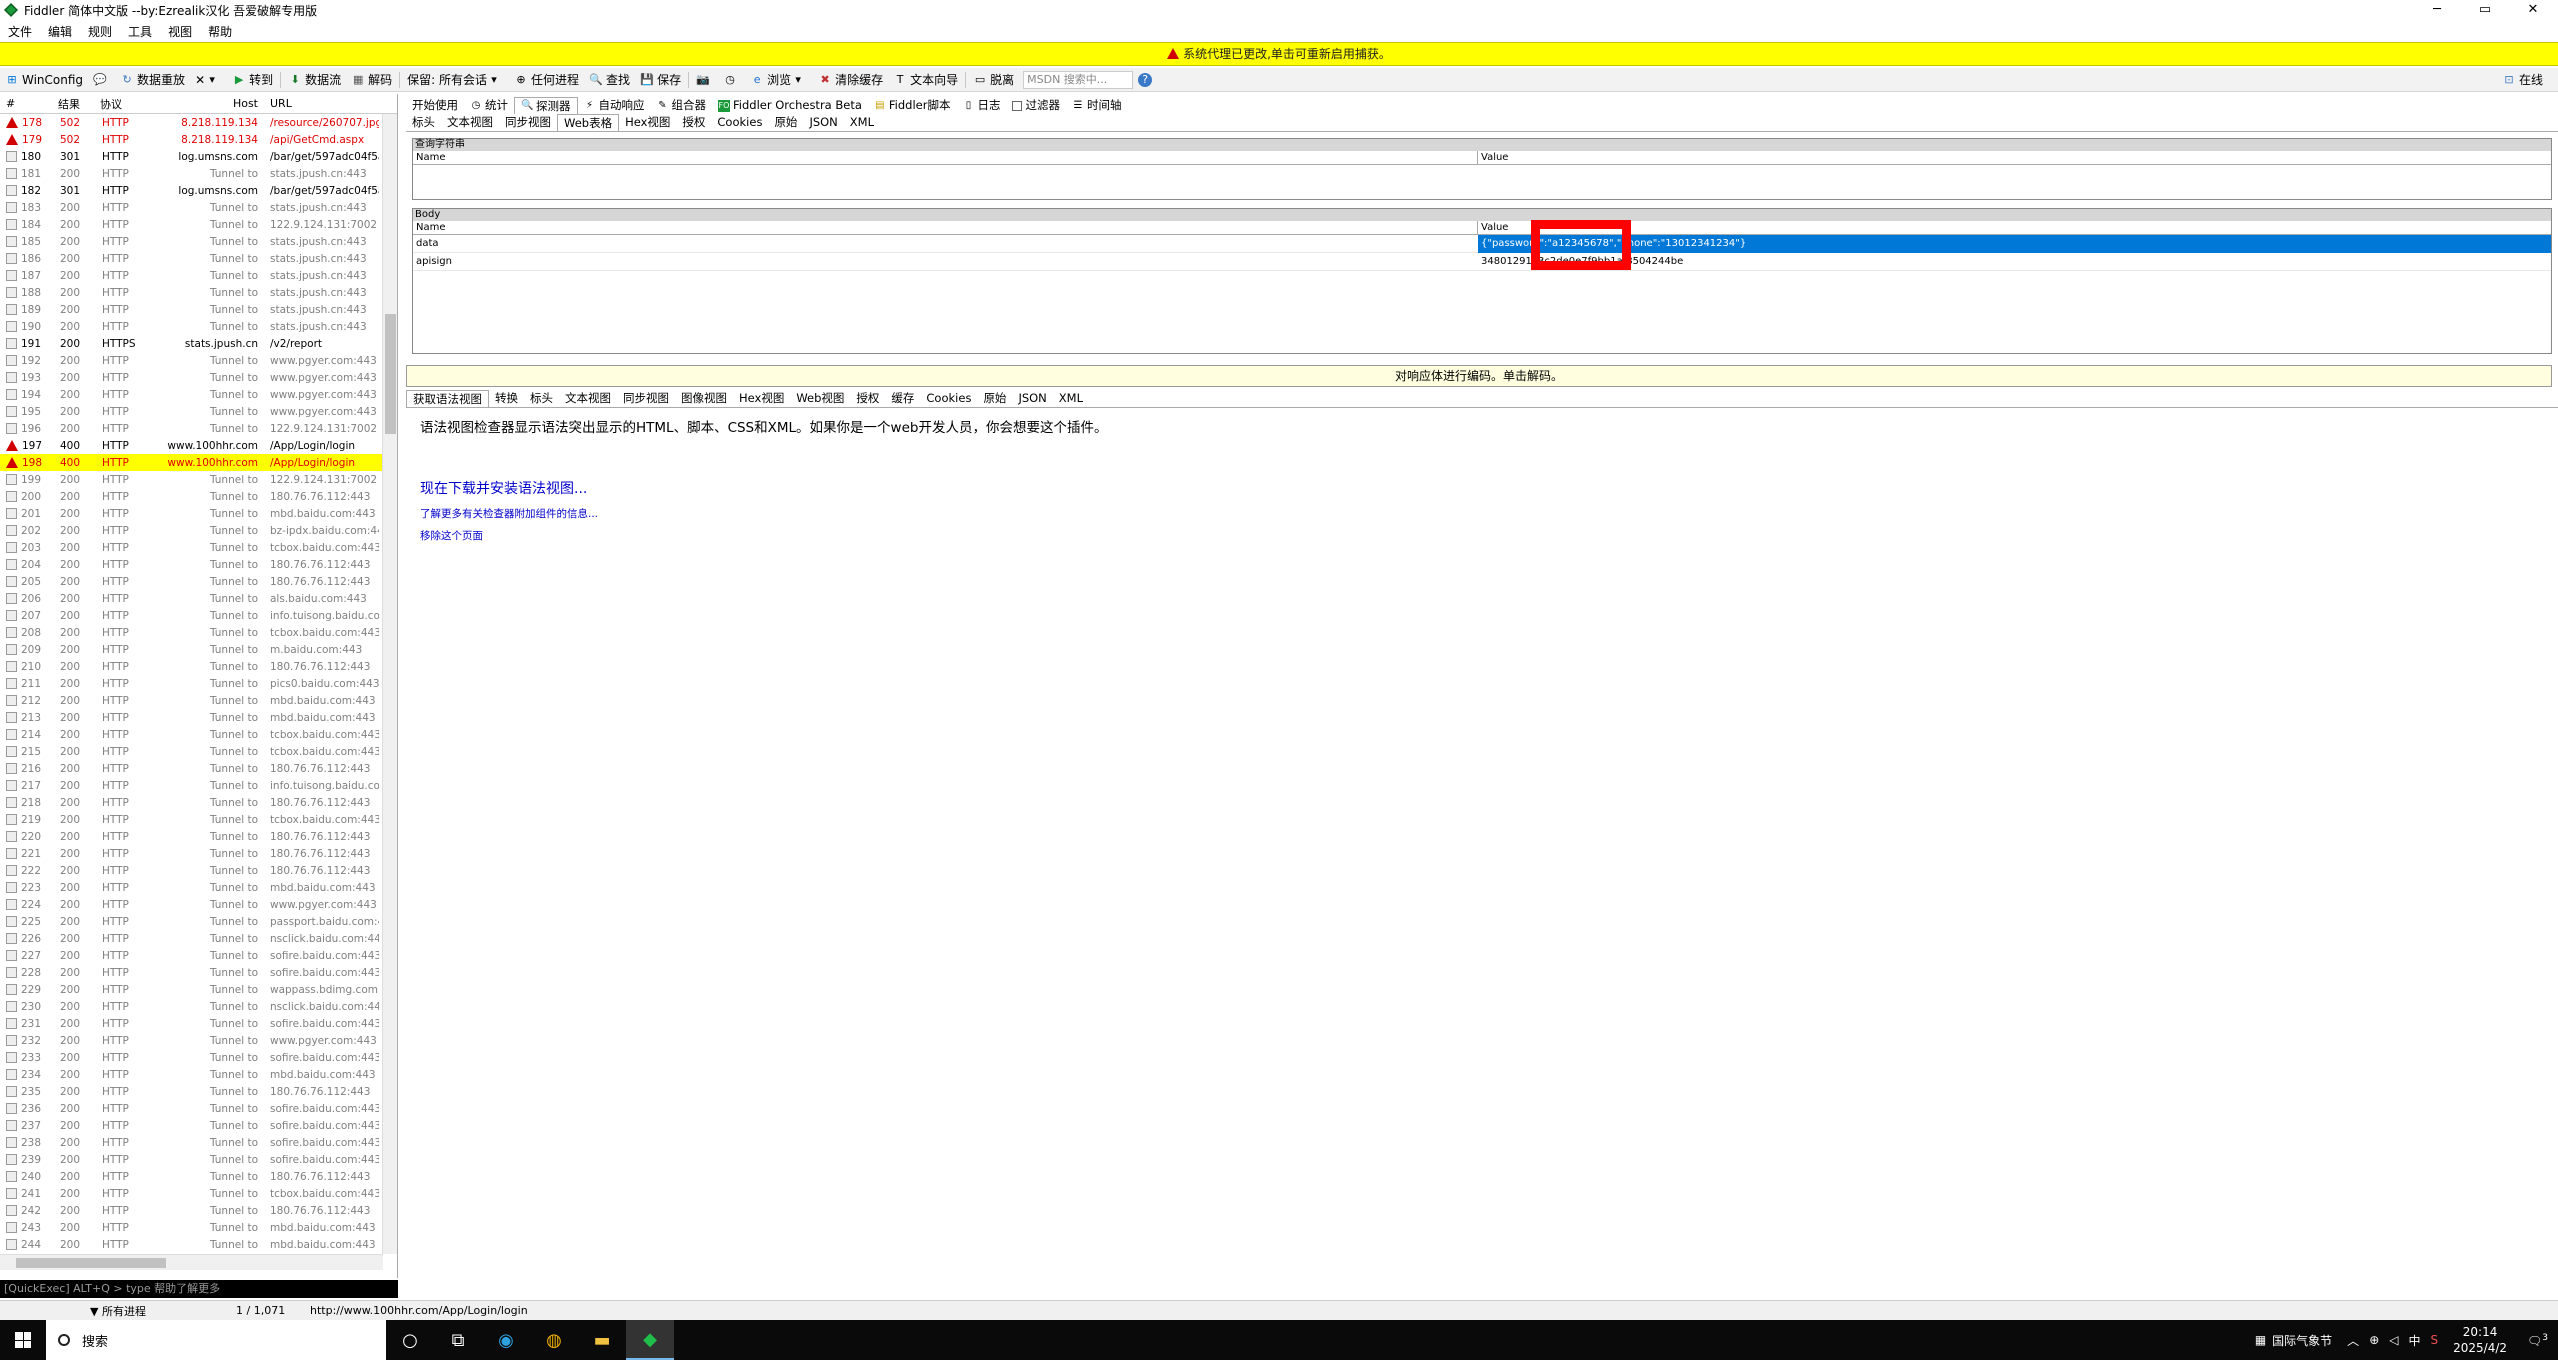 The image size is (2558, 1360). Describe the element at coordinates (371, 80) in the screenshot. I see `decode-button: ▦ 解码` at that location.